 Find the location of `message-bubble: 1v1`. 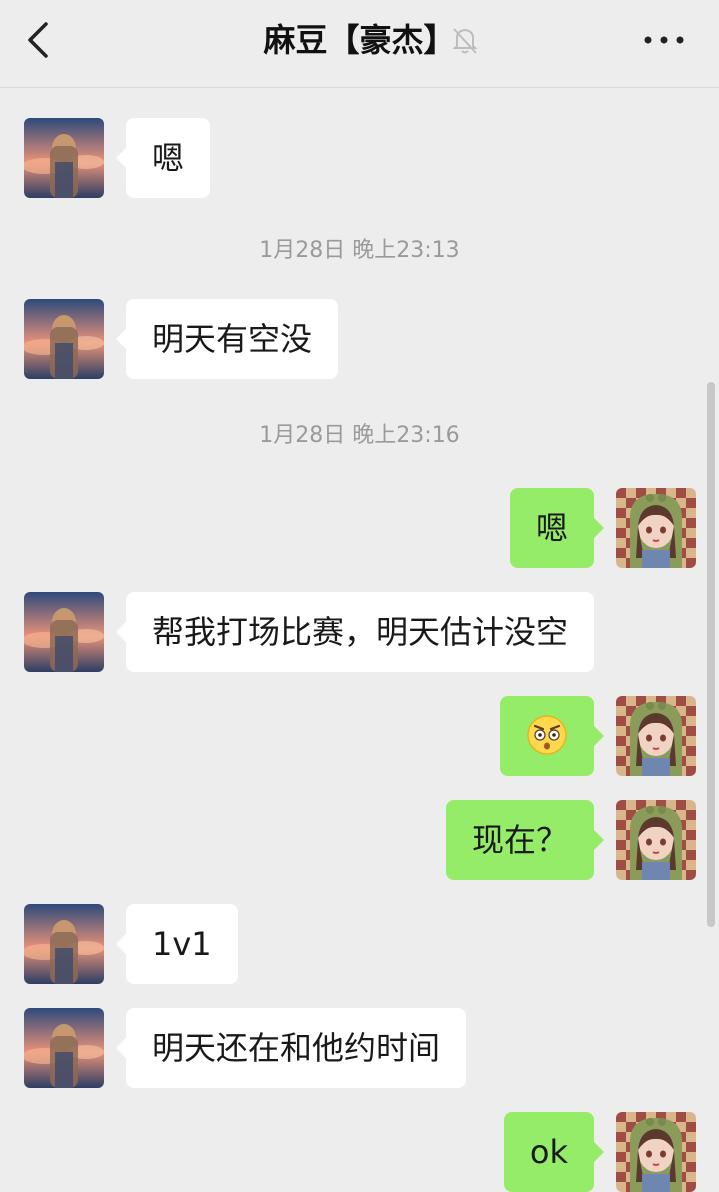

message-bubble: 1v1 is located at coordinates (177, 944).